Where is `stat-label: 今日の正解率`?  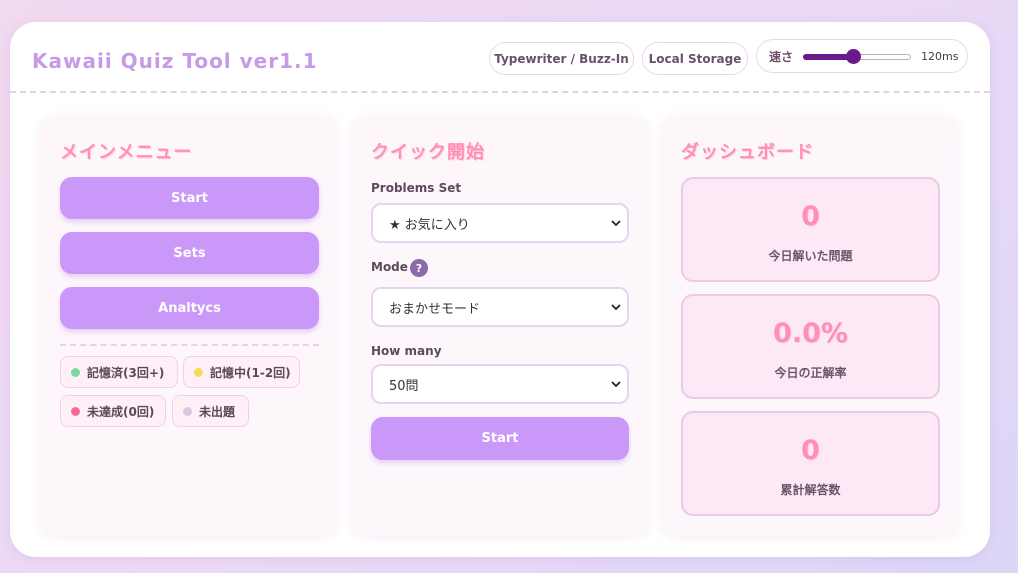 stat-label: 今日の正解率 is located at coordinates (810, 373).